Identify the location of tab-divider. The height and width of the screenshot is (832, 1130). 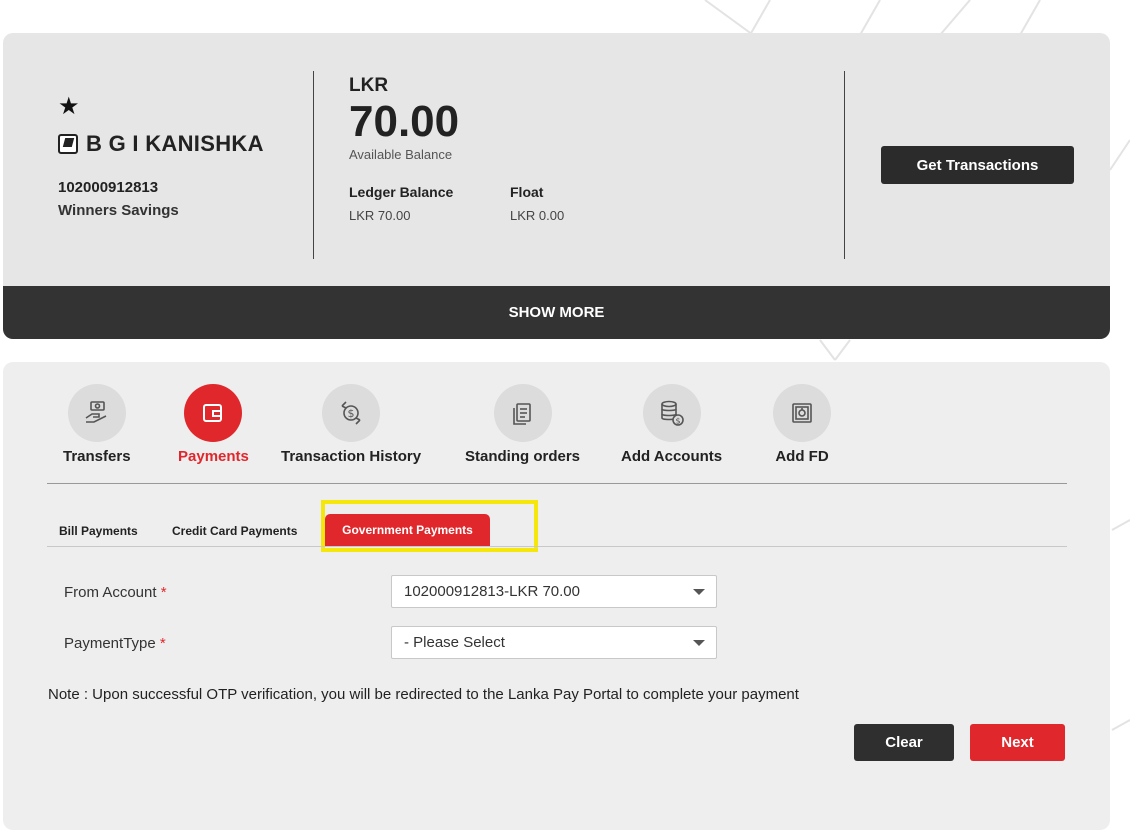
(557, 546).